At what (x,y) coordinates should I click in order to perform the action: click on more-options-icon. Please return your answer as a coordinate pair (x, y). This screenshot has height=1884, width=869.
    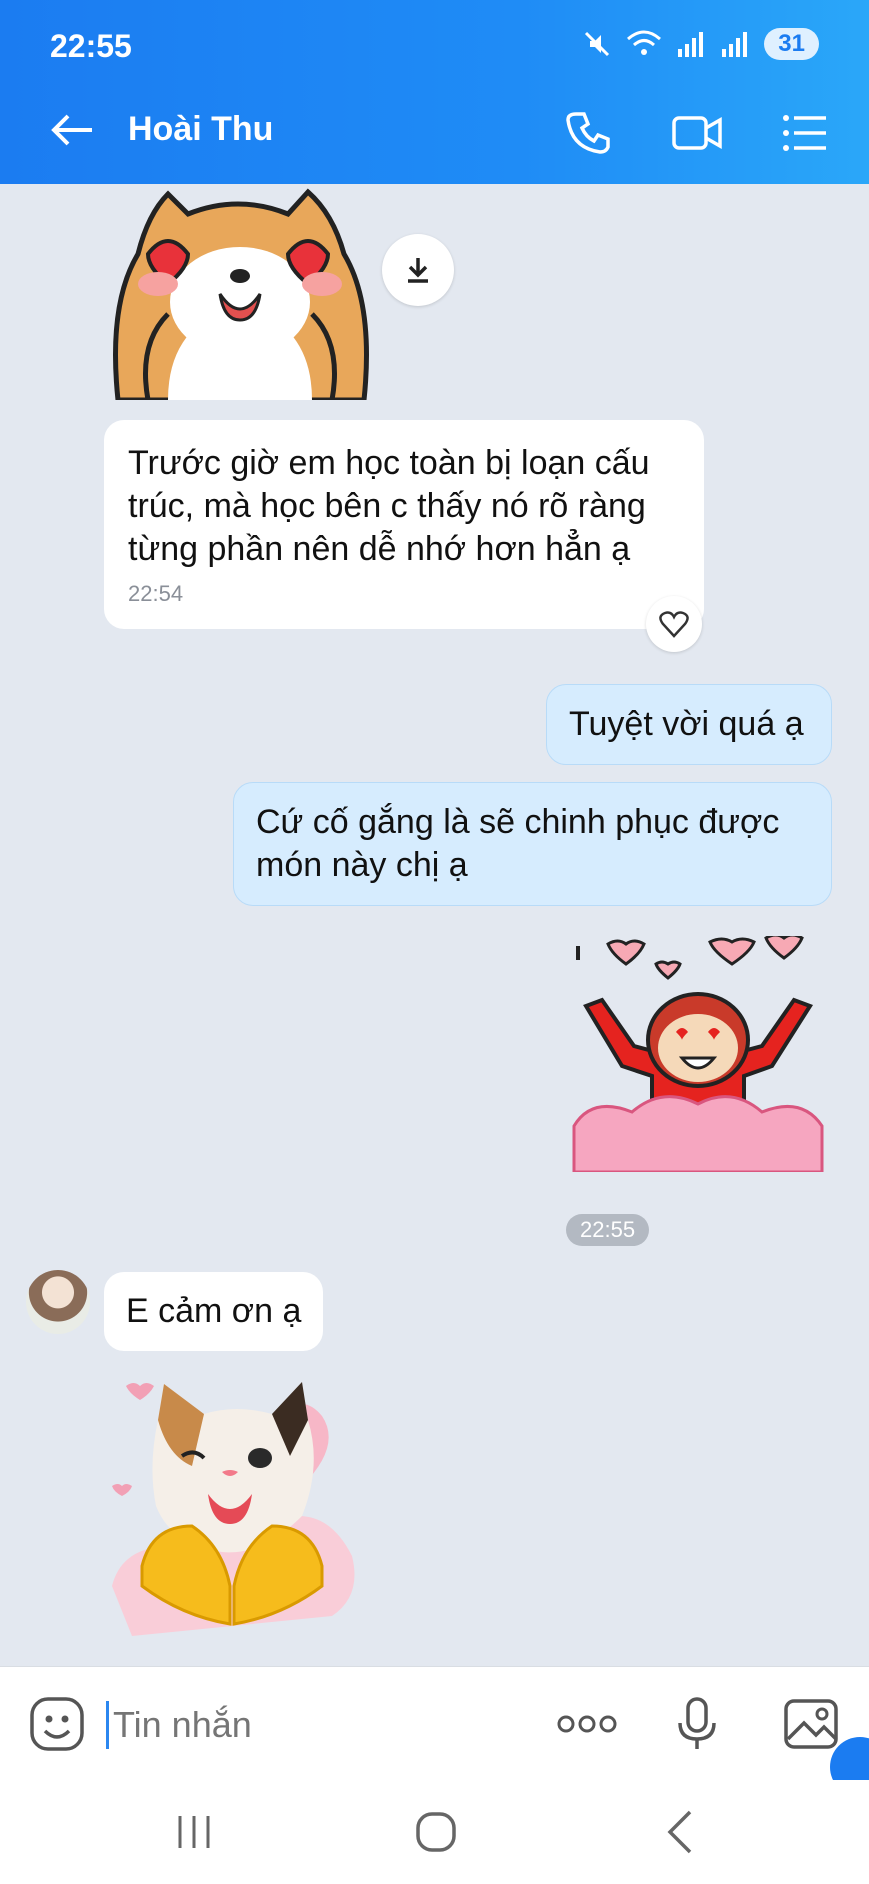
    Looking at the image, I should click on (587, 1724).